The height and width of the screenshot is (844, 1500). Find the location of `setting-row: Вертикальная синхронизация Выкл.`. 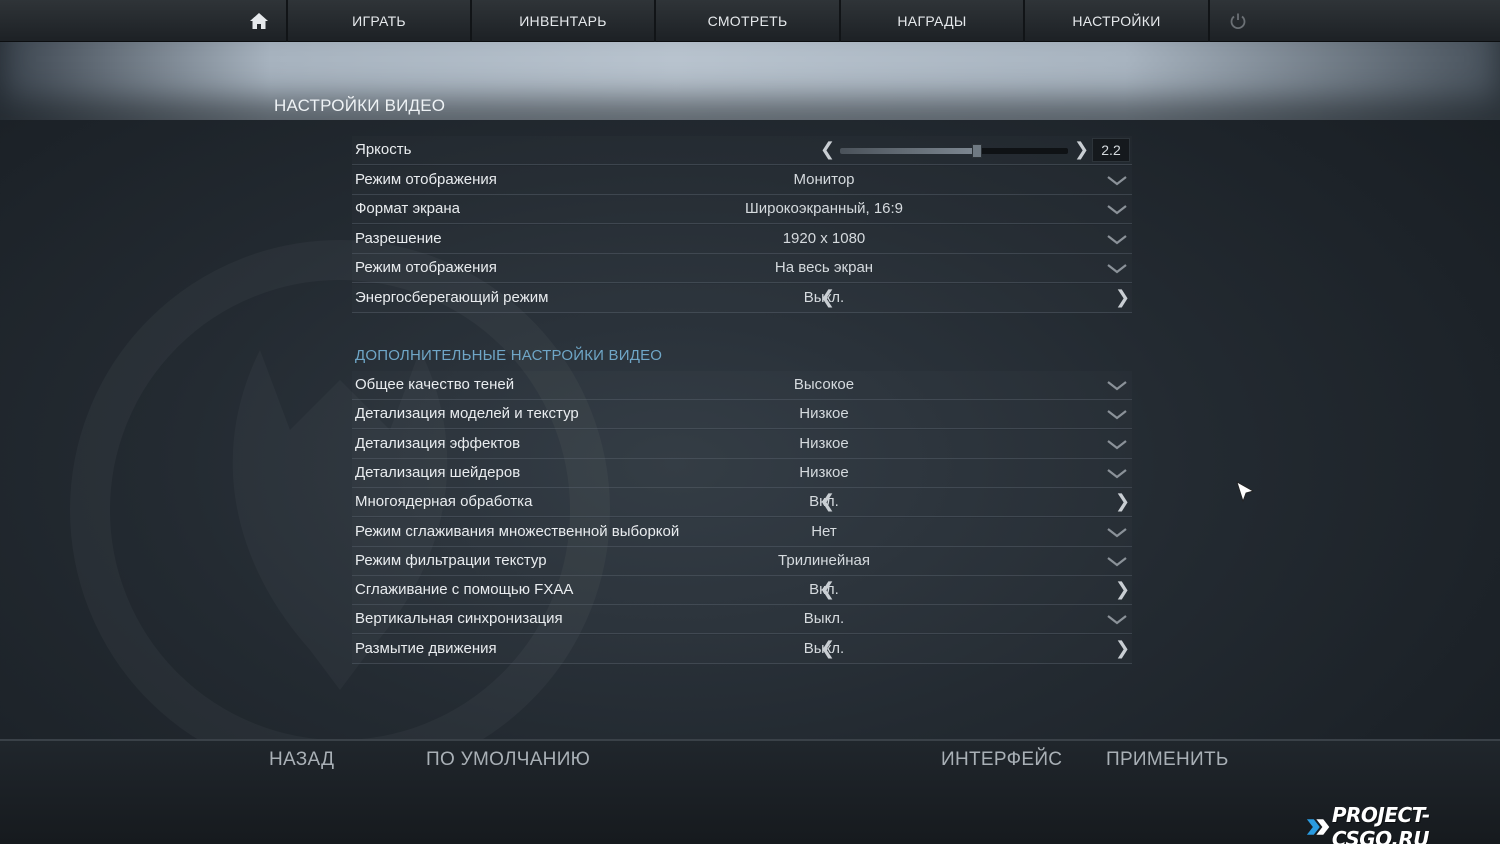

setting-row: Вертикальная синхронизация Выкл. is located at coordinates (742, 620).